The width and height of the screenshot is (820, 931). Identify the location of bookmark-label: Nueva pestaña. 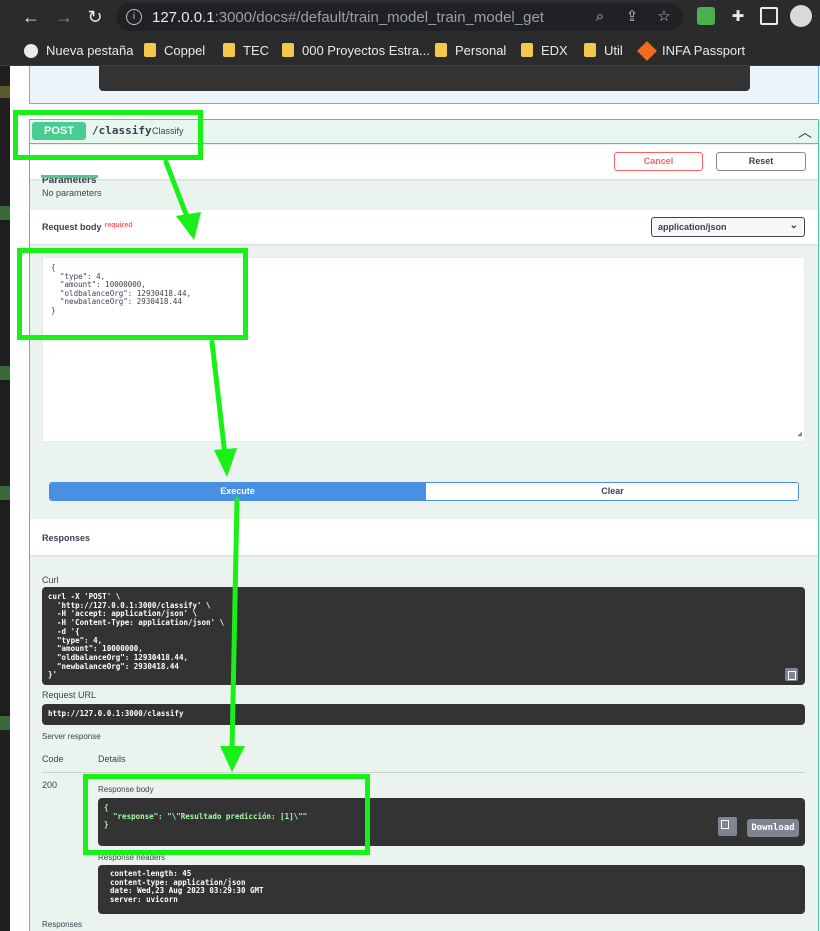
(90, 50).